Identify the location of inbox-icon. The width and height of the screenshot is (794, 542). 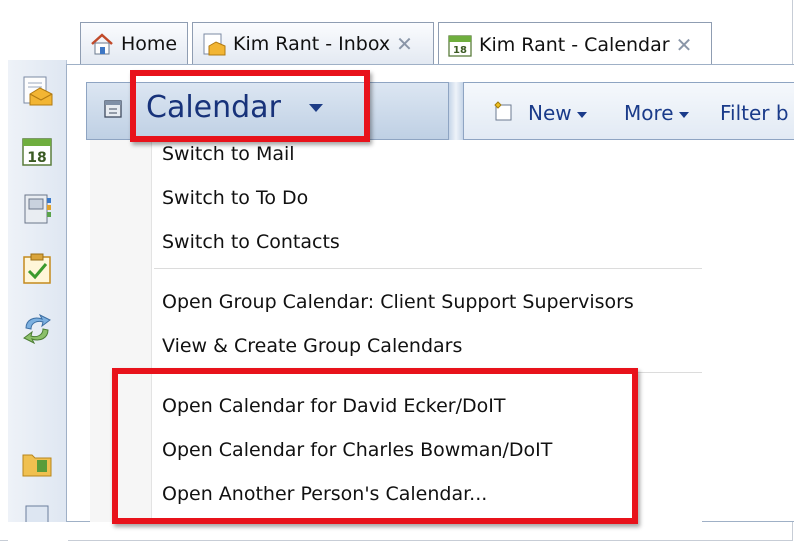
(214, 44).